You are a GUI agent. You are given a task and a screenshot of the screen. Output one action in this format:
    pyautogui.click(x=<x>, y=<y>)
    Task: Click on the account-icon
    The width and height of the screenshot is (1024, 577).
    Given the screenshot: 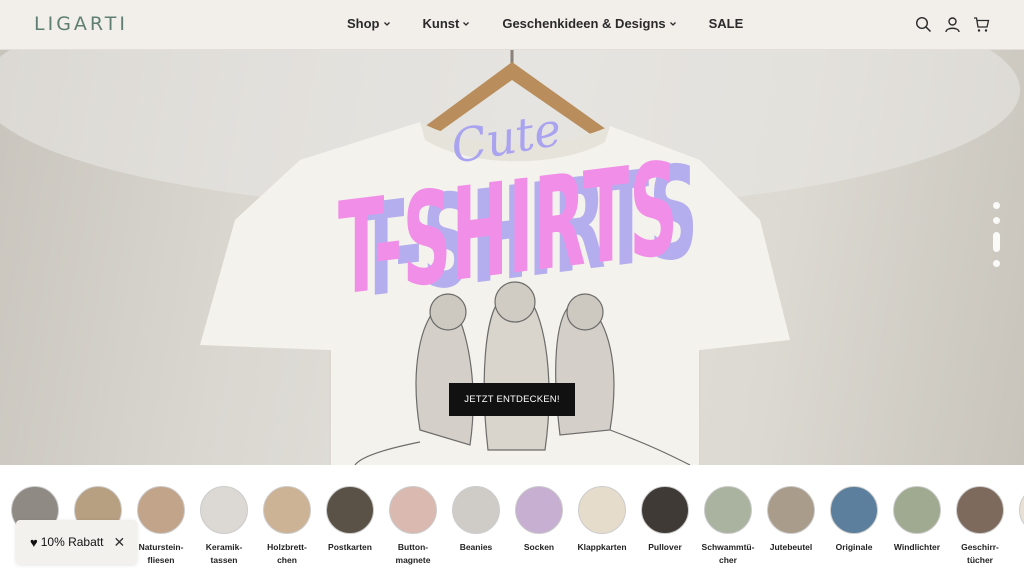 What is the action you would take?
    pyautogui.click(x=952, y=24)
    